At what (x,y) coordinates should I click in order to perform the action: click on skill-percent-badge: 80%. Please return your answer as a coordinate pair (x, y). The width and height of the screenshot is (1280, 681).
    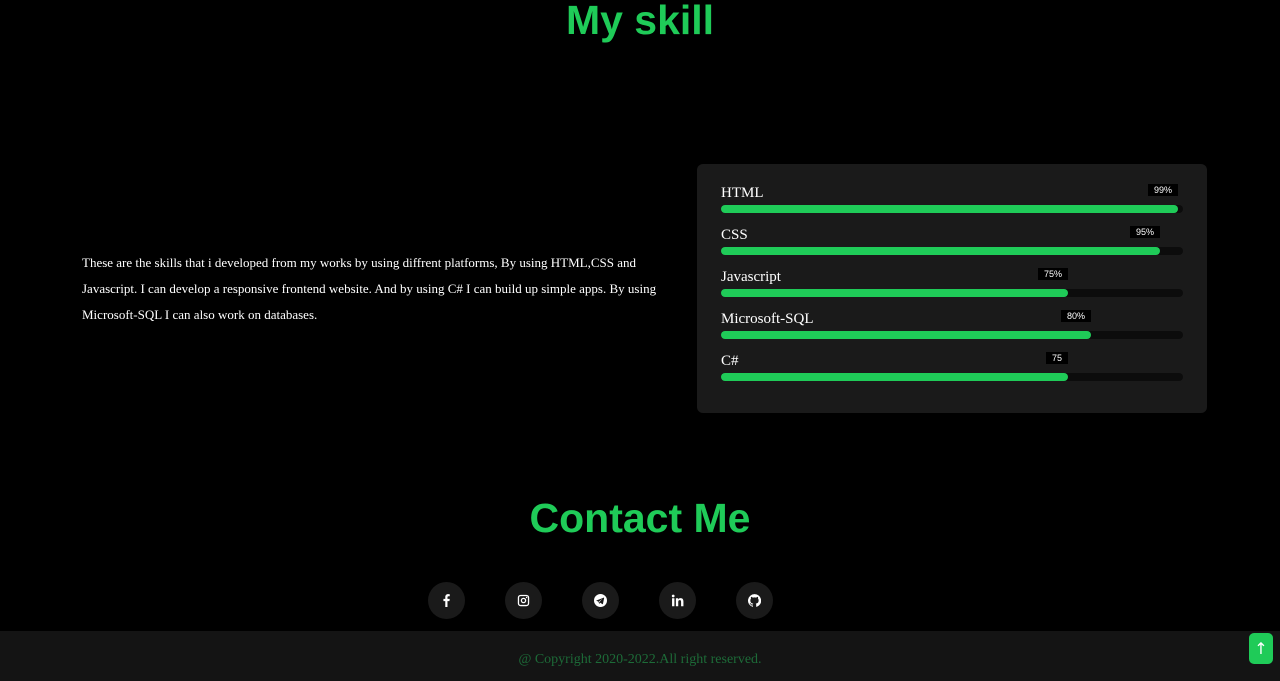
    Looking at the image, I should click on (1075, 316).